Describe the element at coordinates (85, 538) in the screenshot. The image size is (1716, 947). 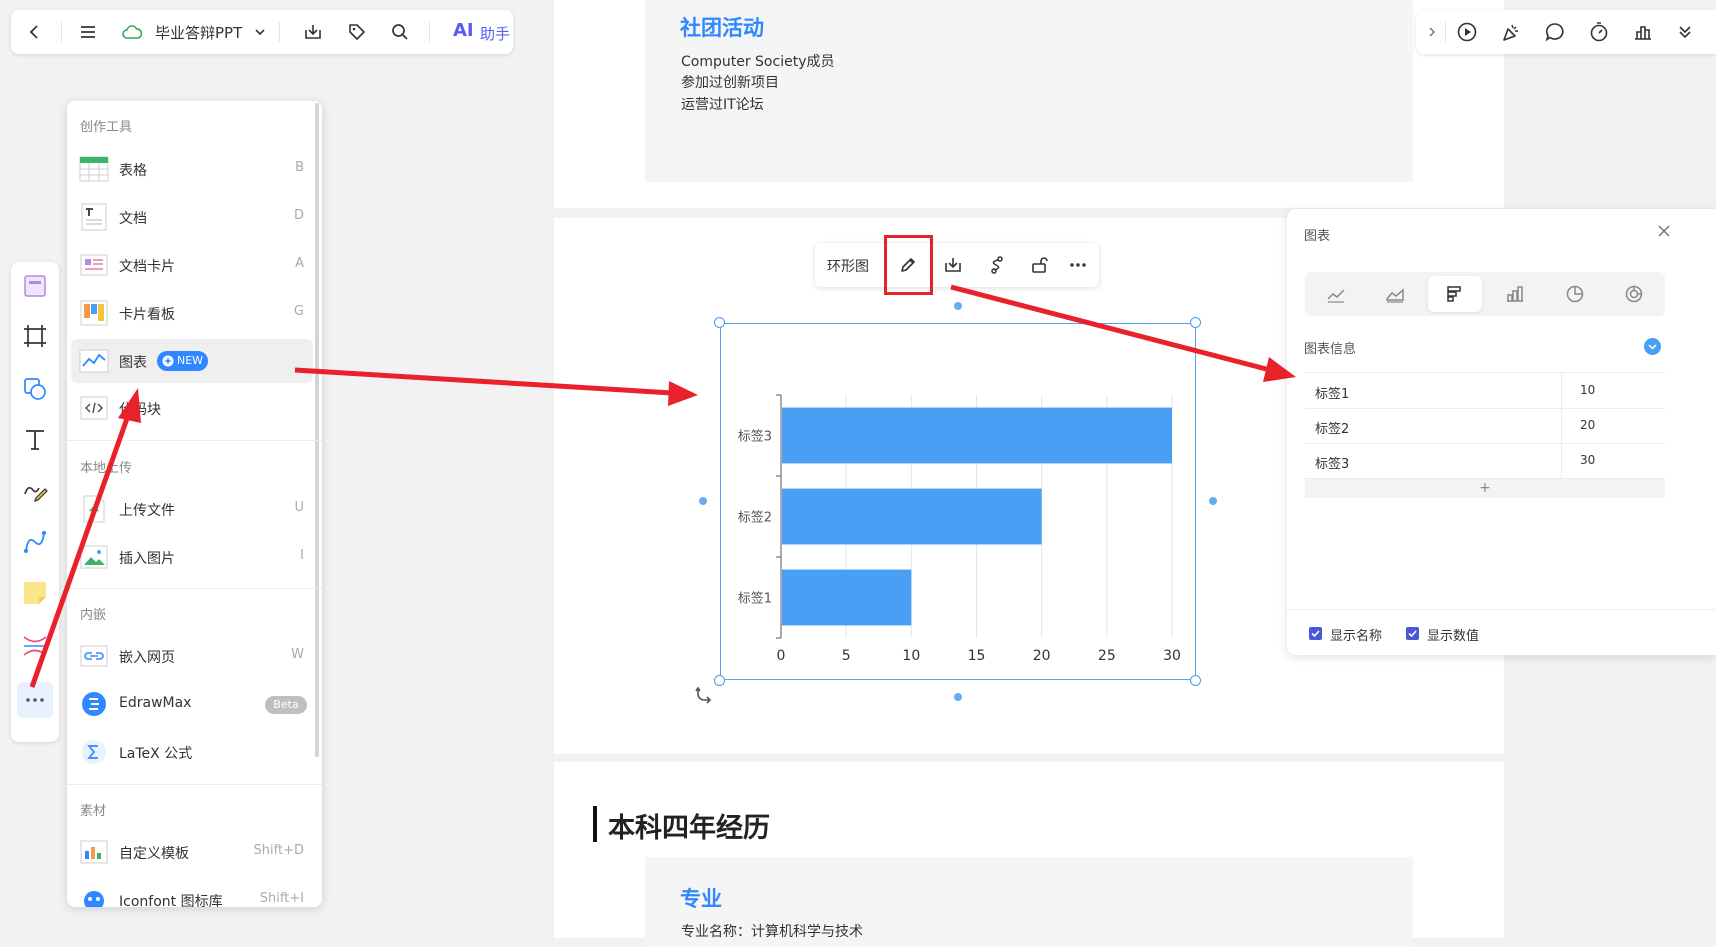
I see `arrow-rail-to-chart-item` at that location.